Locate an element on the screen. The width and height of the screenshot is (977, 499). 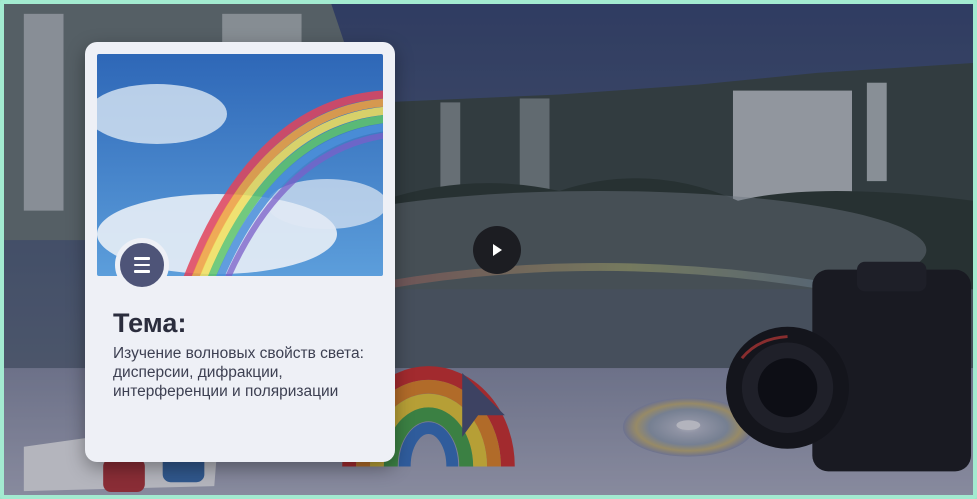
menu-icon is located at coordinates (142, 264).